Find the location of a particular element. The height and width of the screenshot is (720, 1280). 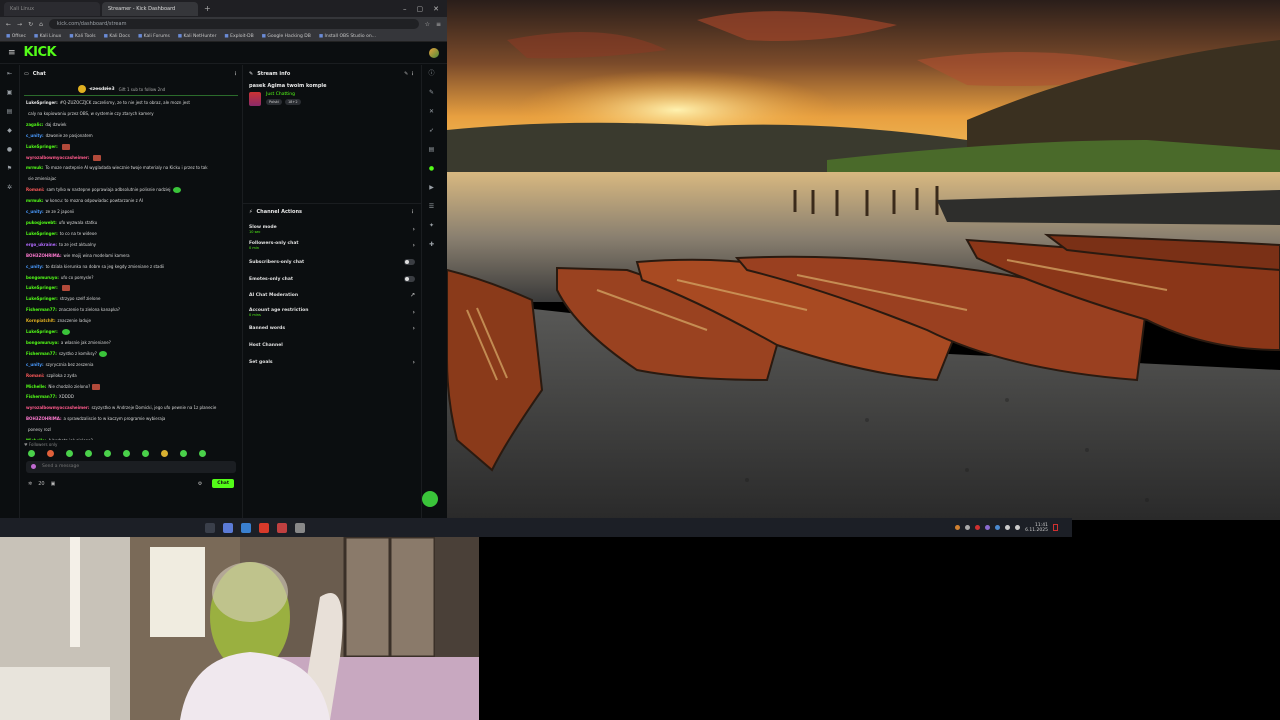

pencil-icon: ✎ is located at coordinates (432, 93).